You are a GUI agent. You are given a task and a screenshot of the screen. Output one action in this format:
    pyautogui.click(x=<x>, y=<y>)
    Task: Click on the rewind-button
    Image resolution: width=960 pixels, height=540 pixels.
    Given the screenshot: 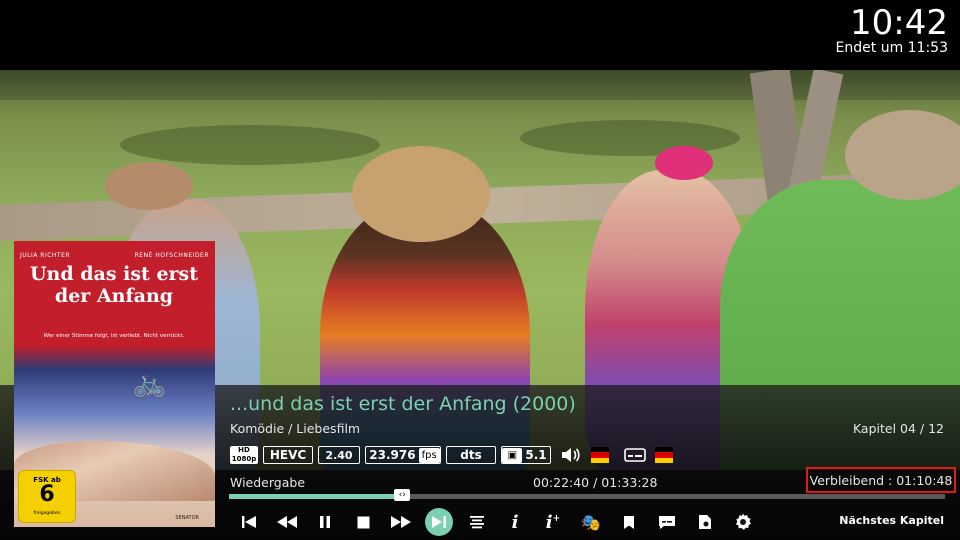 What is the action you would take?
    pyautogui.click(x=287, y=522)
    